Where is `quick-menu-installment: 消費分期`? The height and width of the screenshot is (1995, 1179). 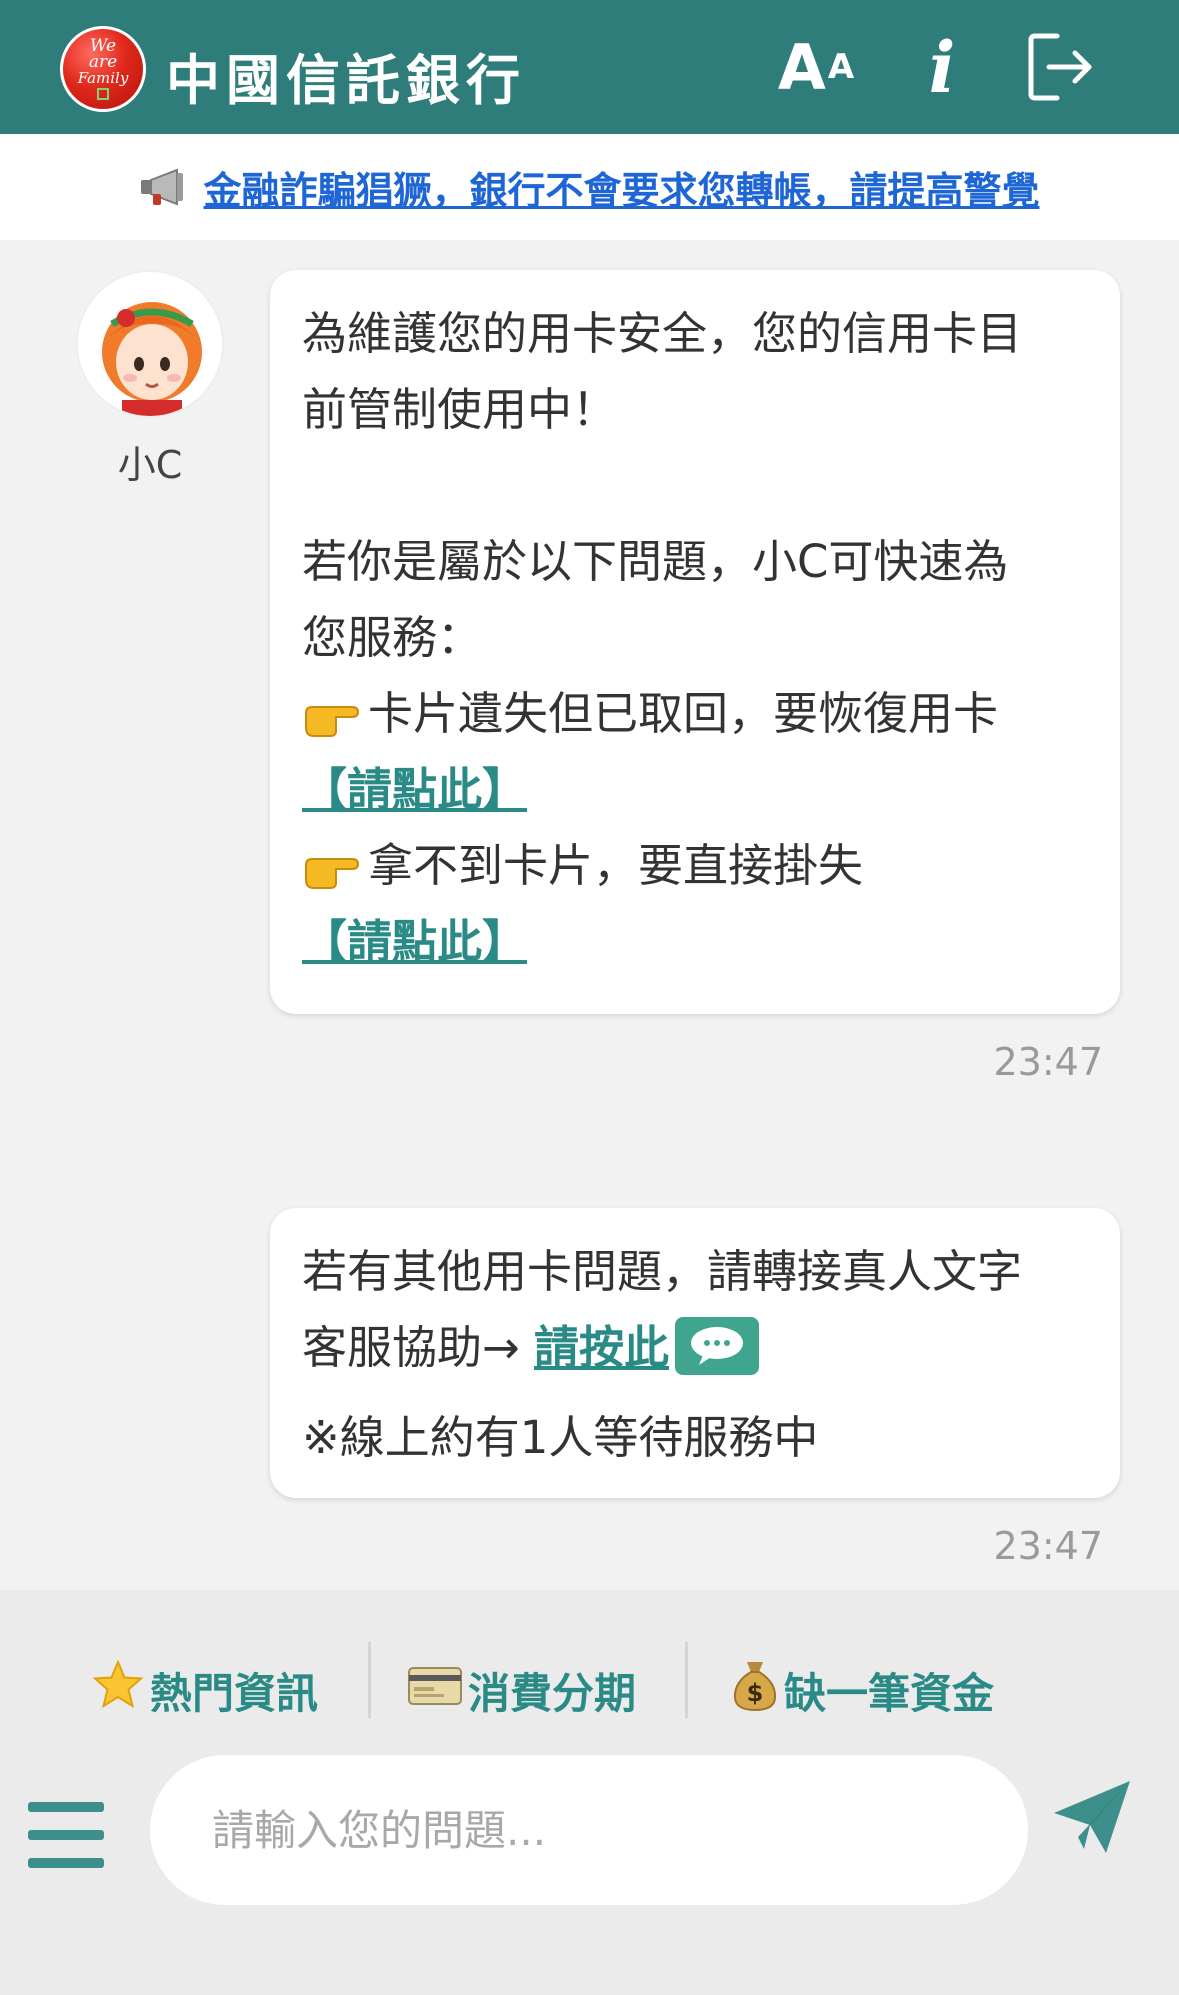 quick-menu-installment: 消費分期 is located at coordinates (522, 1690).